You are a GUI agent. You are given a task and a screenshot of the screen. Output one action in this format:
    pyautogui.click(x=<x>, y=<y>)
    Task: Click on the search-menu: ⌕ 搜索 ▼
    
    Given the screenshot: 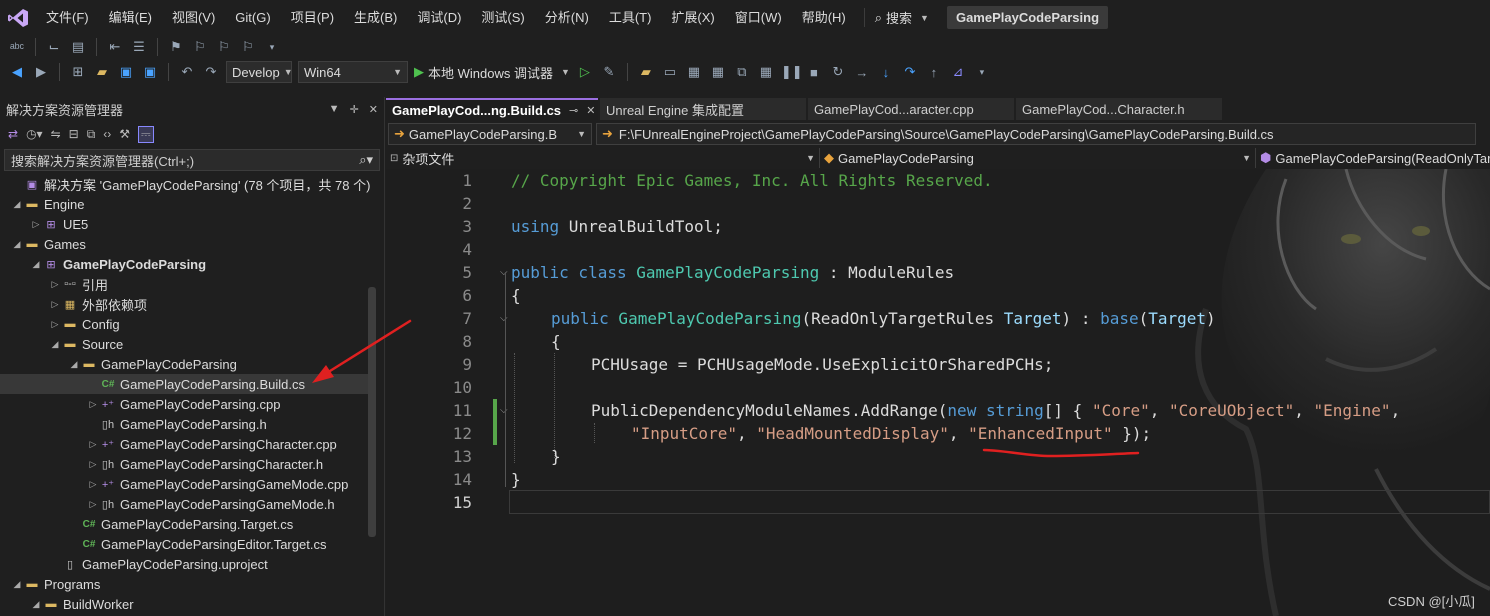 What is the action you would take?
    pyautogui.click(x=901, y=17)
    